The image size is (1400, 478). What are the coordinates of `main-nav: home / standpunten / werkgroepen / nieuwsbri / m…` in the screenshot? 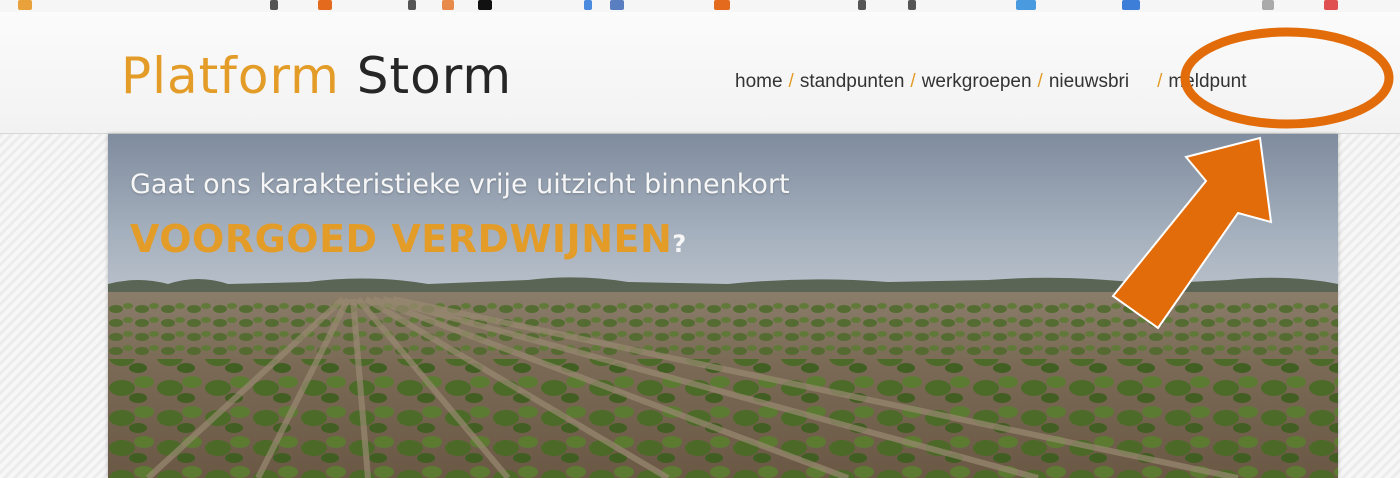 It's located at (991, 82).